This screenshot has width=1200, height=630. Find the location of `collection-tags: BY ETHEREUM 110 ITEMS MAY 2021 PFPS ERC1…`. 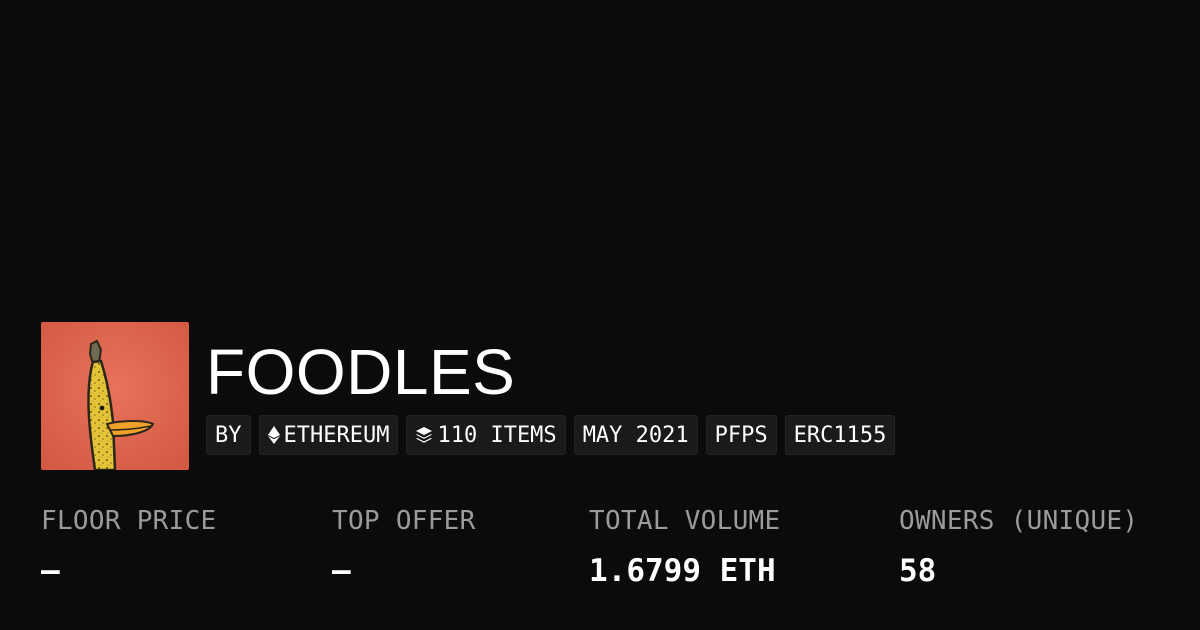

collection-tags: BY ETHEREUM 110 ITEMS MAY 2021 PFPS ERC1… is located at coordinates (551, 435).